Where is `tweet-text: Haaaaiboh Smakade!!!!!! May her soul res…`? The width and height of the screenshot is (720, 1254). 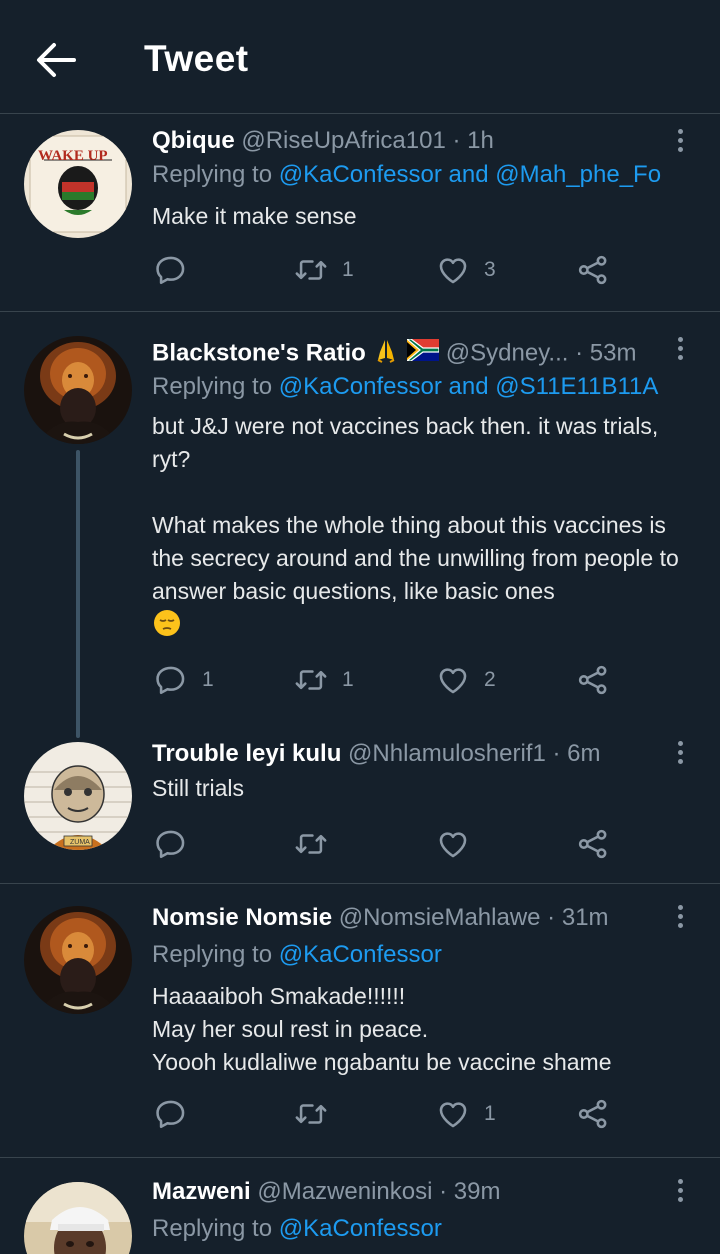
tweet-text: Haaaaiboh Smakade!!!!!! May her soul res… is located at coordinates (427, 1029).